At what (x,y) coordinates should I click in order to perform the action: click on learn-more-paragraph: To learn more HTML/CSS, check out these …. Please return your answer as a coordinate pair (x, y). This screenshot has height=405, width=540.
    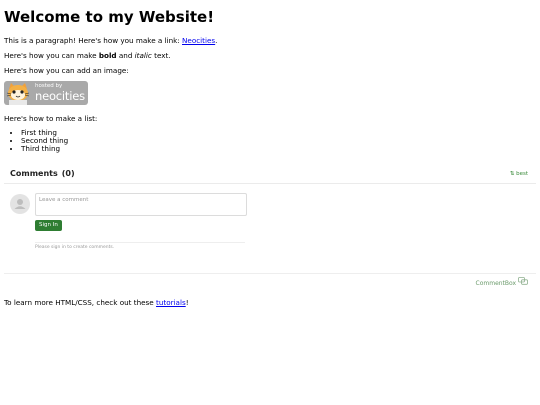
    Looking at the image, I should click on (96, 302).